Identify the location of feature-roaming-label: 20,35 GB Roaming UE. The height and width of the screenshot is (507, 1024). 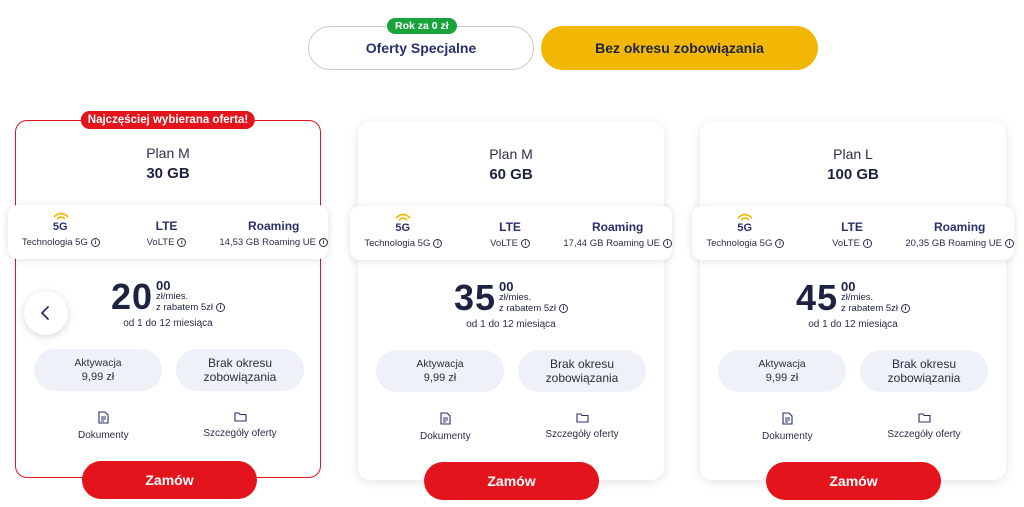
(954, 243).